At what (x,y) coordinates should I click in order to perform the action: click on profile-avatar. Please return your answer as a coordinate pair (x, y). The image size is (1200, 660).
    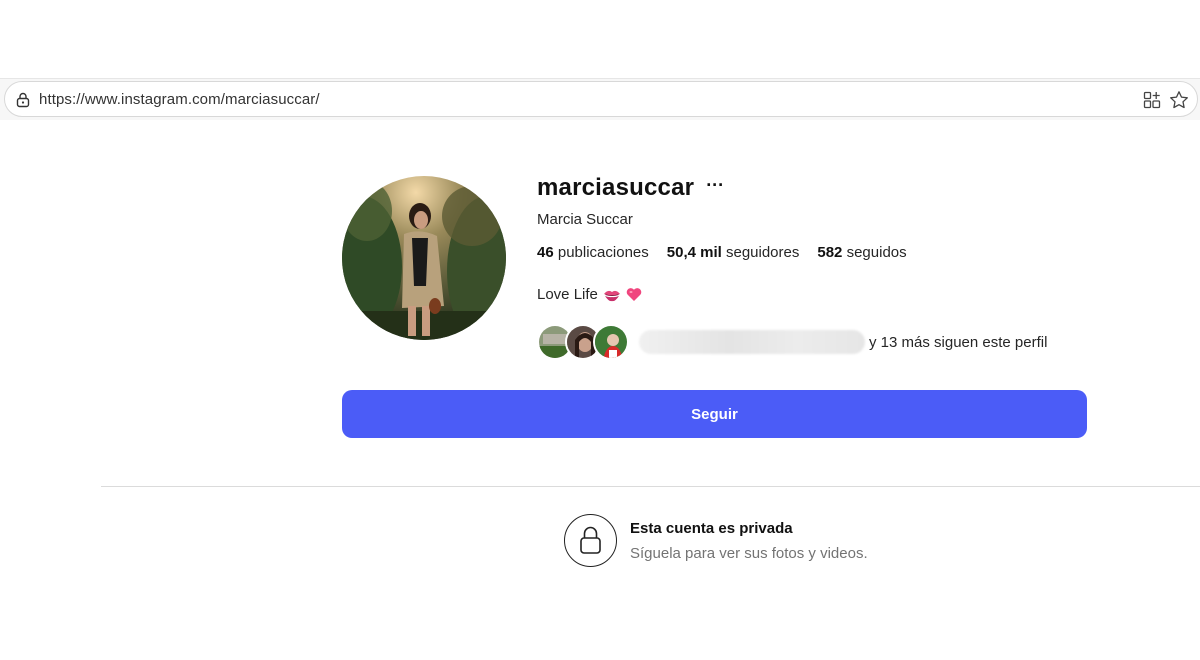
    Looking at the image, I should click on (424, 258).